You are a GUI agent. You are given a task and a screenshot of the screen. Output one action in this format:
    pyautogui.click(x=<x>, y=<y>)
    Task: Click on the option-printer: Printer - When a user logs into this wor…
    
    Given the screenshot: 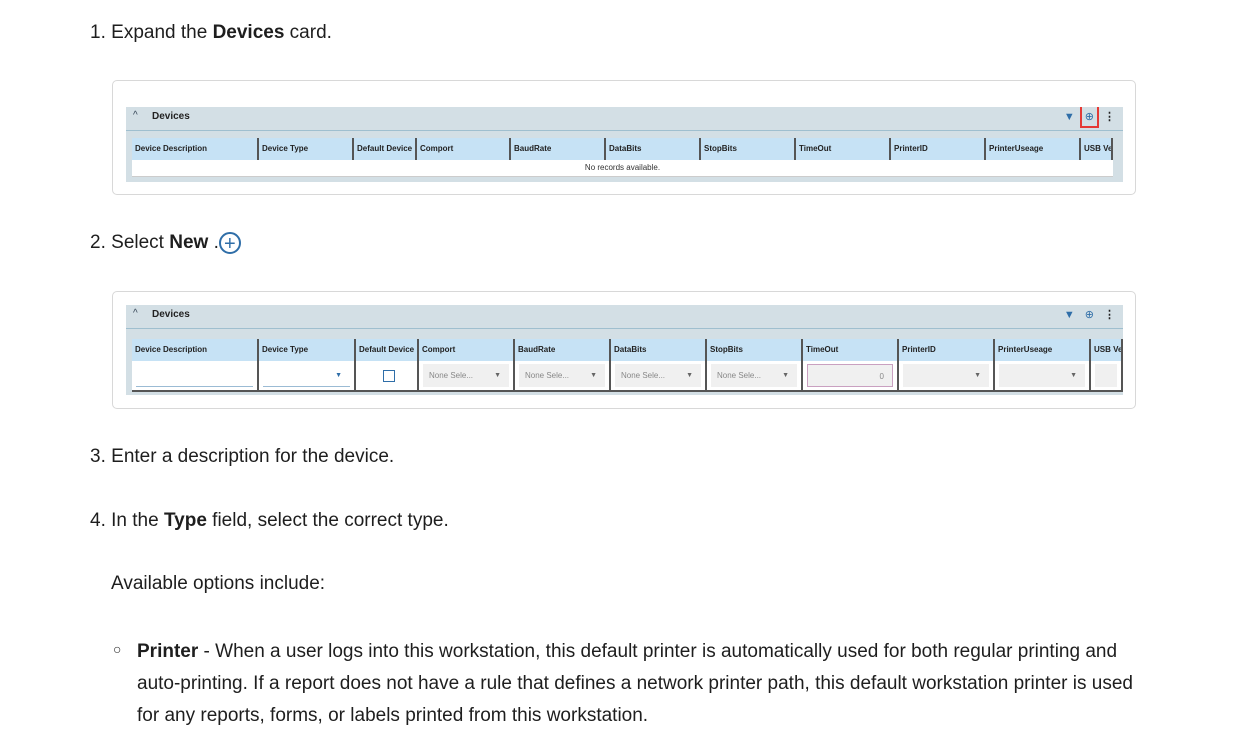 What is the action you would take?
    pyautogui.click(x=635, y=683)
    